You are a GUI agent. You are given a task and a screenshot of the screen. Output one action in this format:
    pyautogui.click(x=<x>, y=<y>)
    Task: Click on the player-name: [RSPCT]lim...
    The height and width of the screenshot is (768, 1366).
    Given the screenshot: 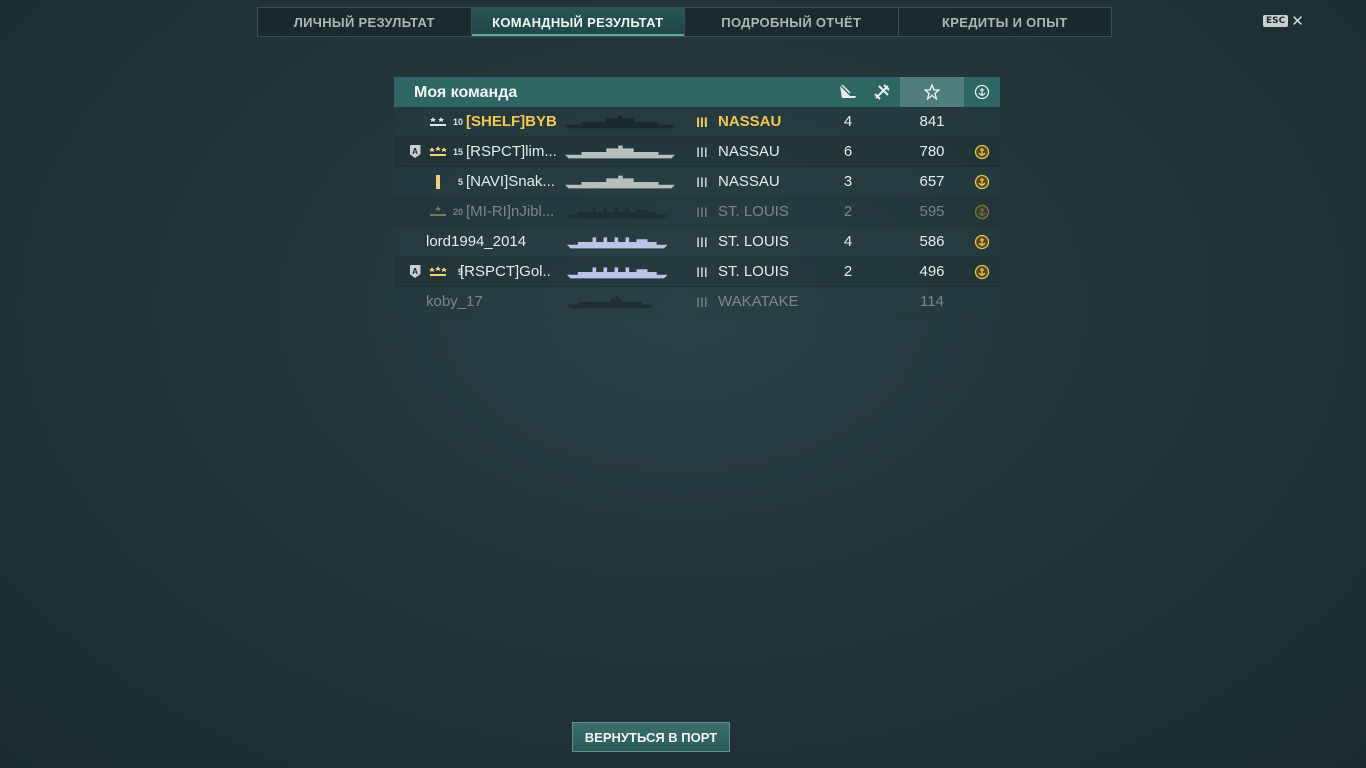 What is the action you would take?
    pyautogui.click(x=511, y=151)
    